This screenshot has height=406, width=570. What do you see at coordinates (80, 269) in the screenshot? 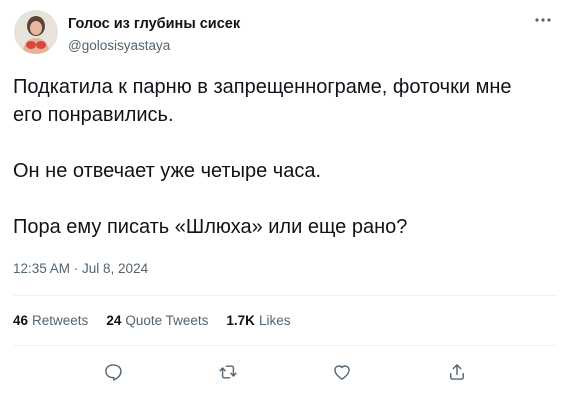
I see `tweet-timestamp: 12:35 AM · Jul 8, 2024` at bounding box center [80, 269].